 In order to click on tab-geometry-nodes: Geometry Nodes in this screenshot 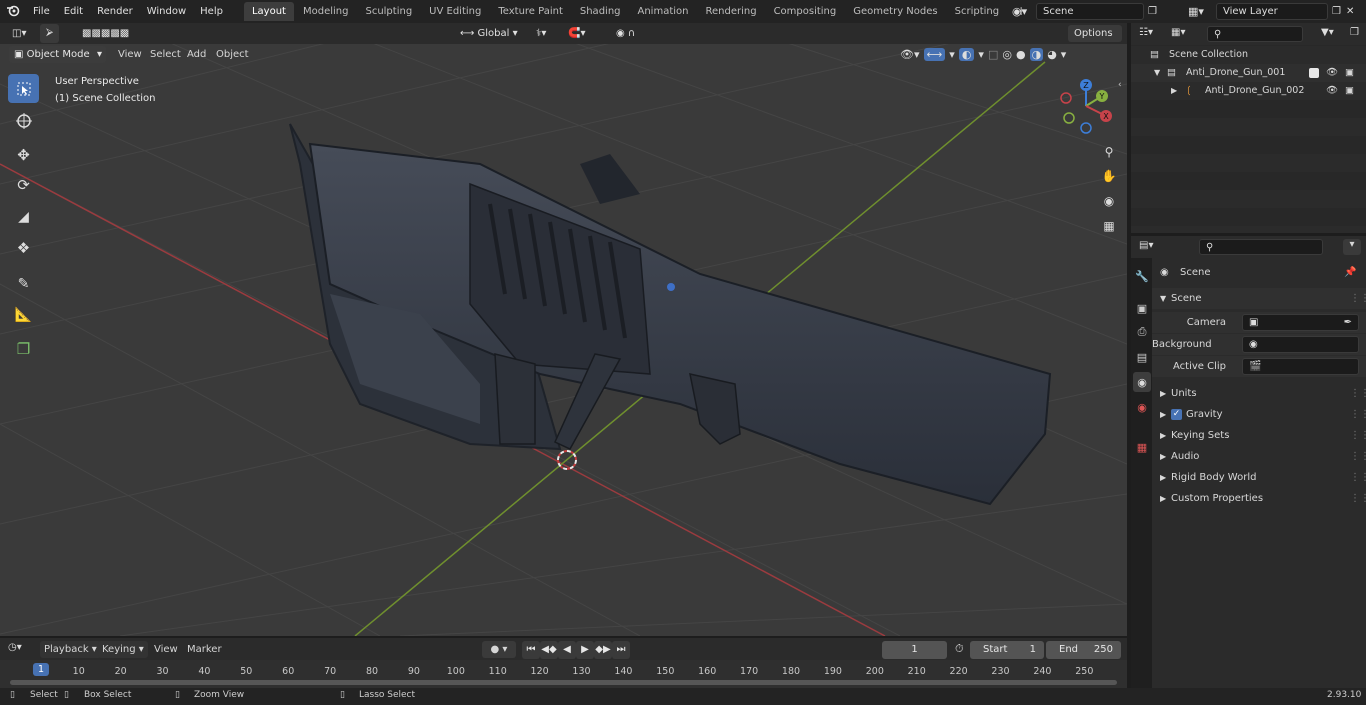, I will do `click(895, 11)`.